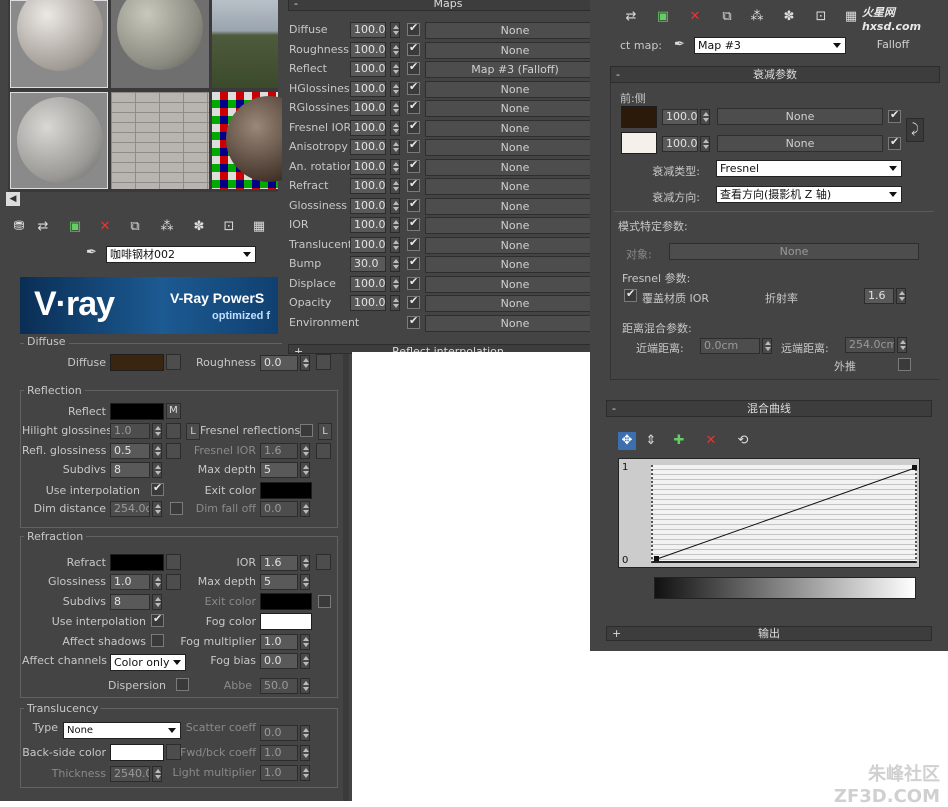  What do you see at coordinates (639, 143) in the screenshot?
I see `side-color-swatch` at bounding box center [639, 143].